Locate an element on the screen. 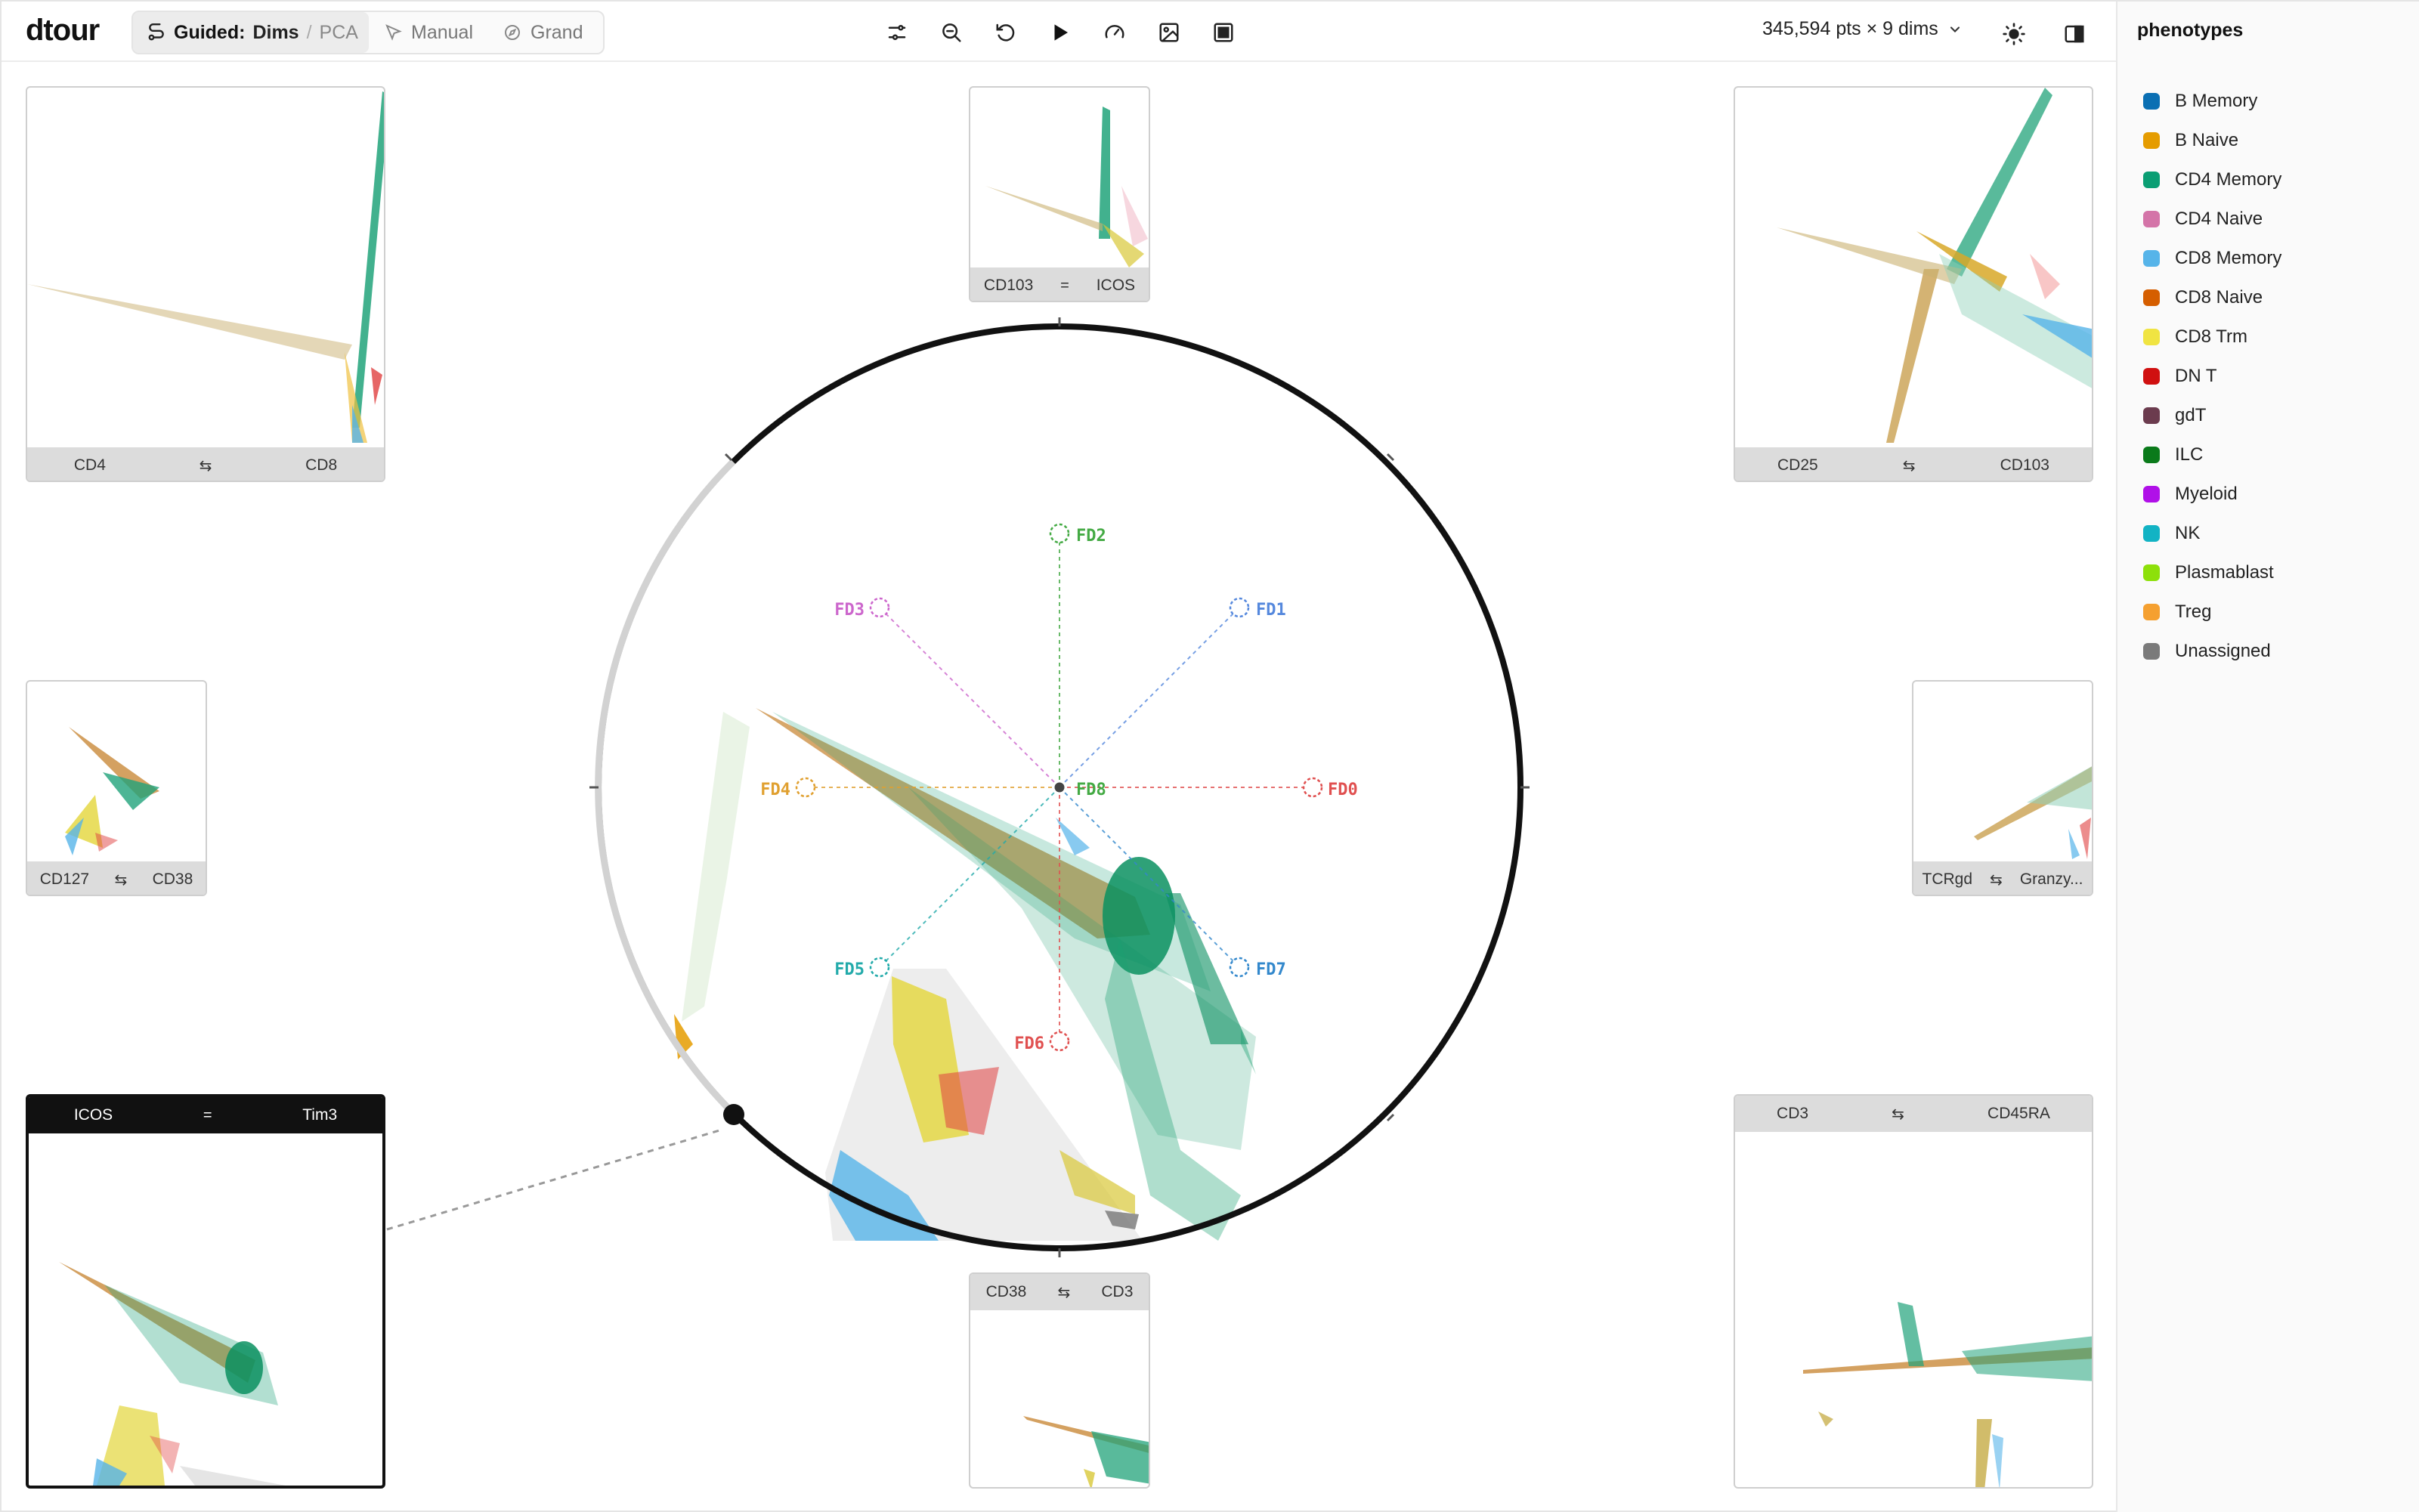  legend-label: CD4 Memory is located at coordinates (2228, 179).